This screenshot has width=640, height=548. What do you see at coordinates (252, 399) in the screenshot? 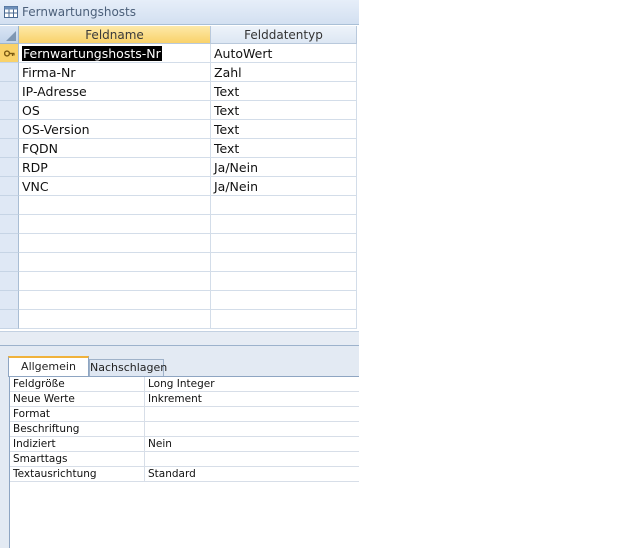
I see `property-value: Inkrement` at bounding box center [252, 399].